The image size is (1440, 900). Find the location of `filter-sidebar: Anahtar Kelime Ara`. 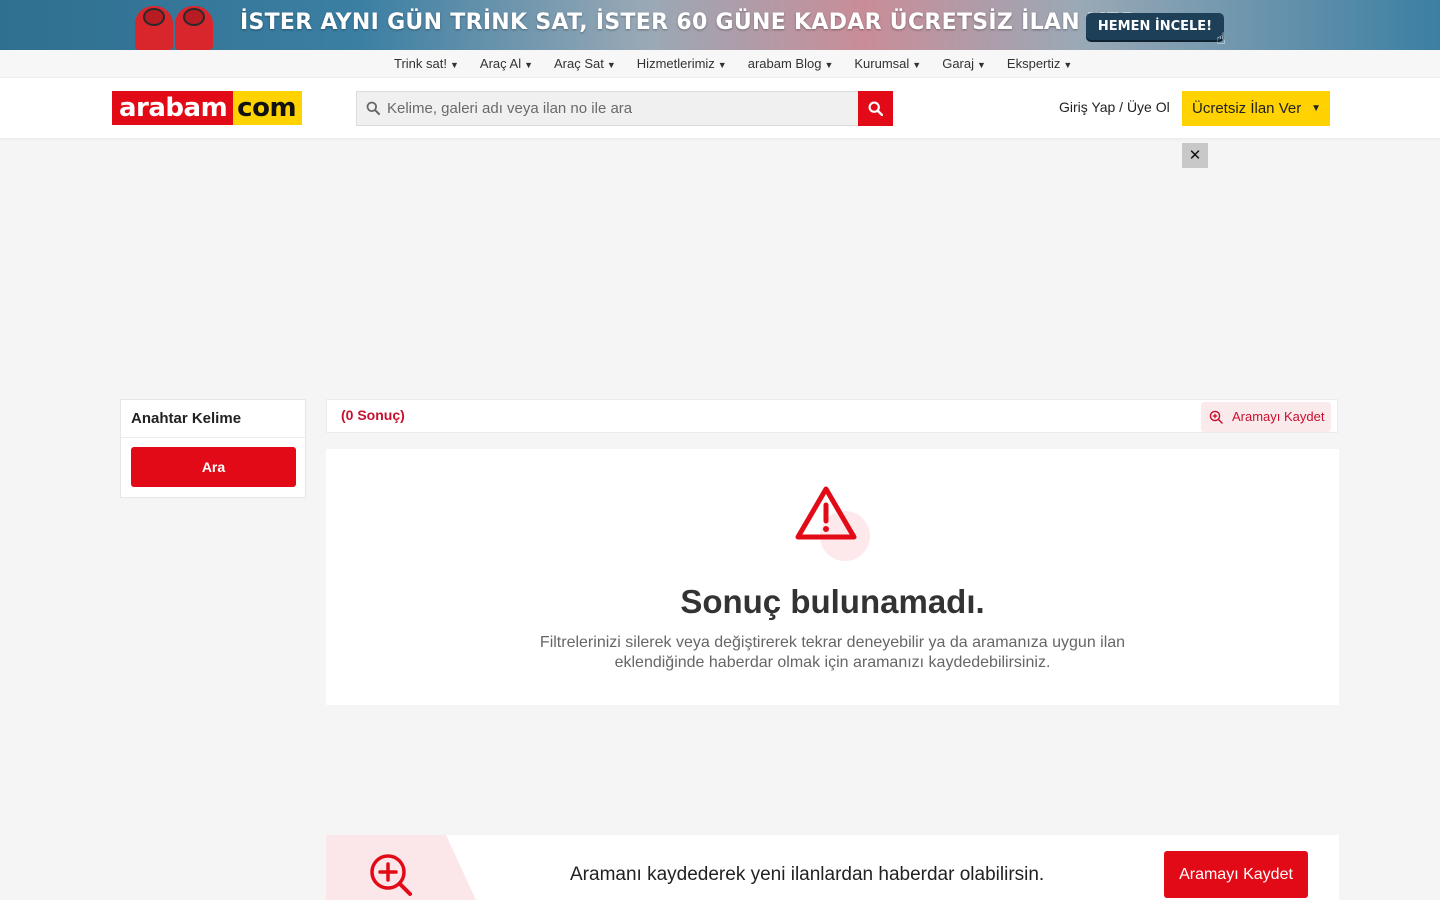

filter-sidebar: Anahtar Kelime Ara is located at coordinates (213, 448).